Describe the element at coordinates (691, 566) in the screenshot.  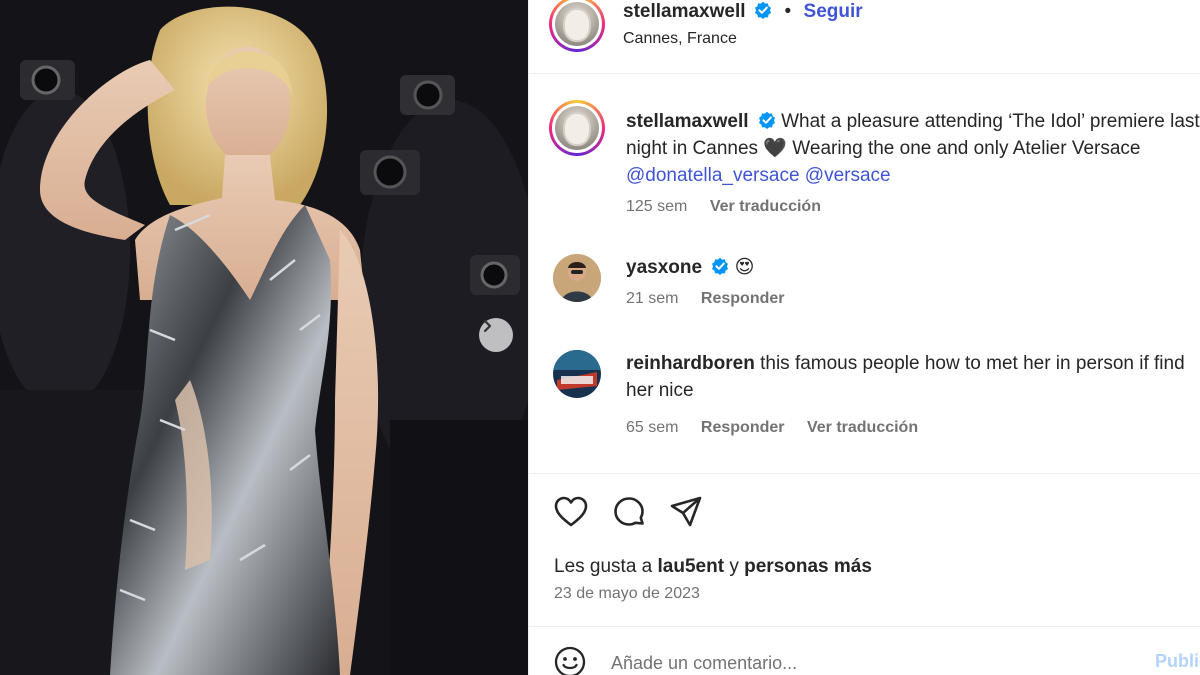
I see `likes-user: lau5ent` at that location.